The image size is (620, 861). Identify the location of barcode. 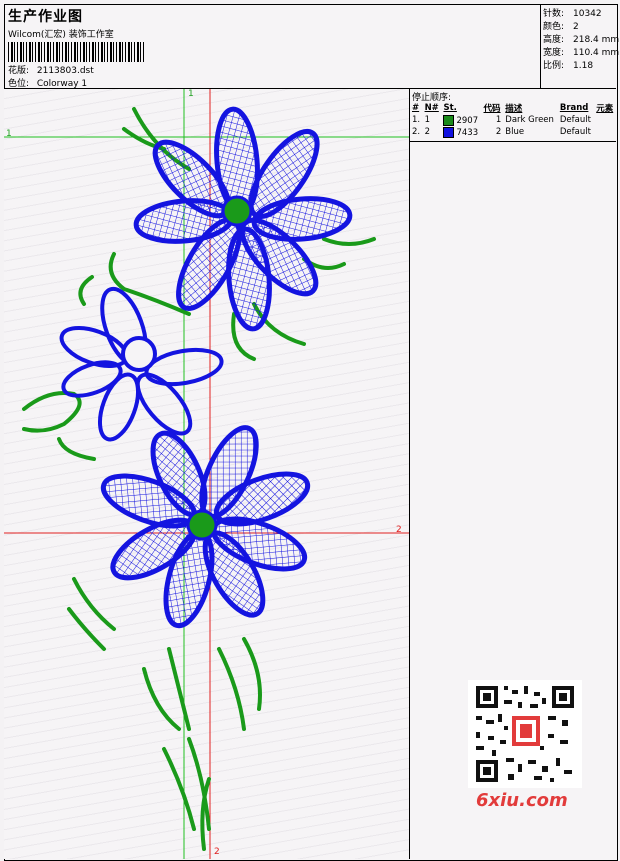
(76, 52).